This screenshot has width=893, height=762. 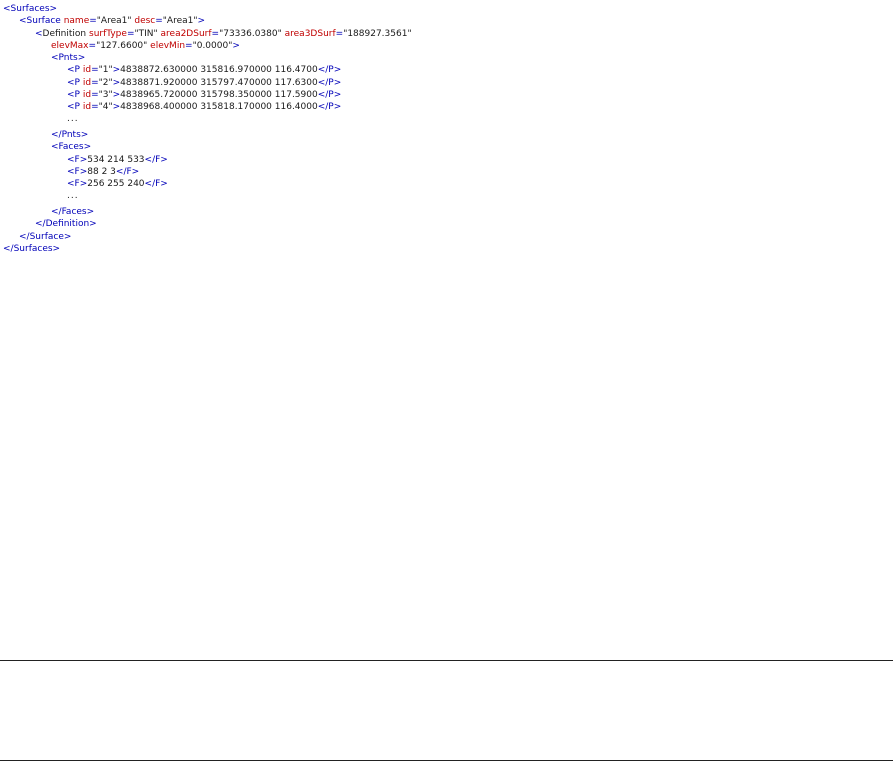 I want to click on xml-attribute-value: "3", so click(x=105, y=94).